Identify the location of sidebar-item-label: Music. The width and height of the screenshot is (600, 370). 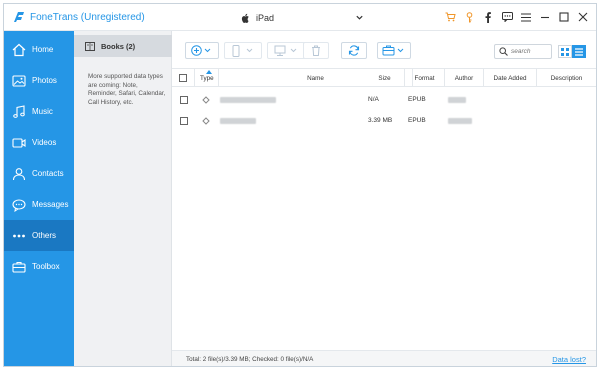
(42, 111).